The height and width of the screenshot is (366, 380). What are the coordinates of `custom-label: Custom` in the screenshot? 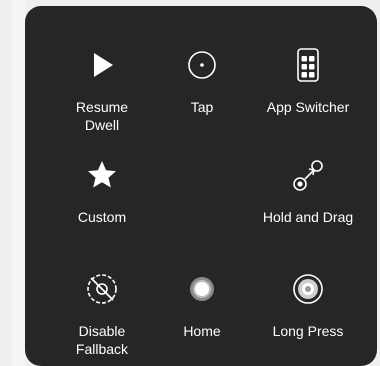 It's located at (102, 217).